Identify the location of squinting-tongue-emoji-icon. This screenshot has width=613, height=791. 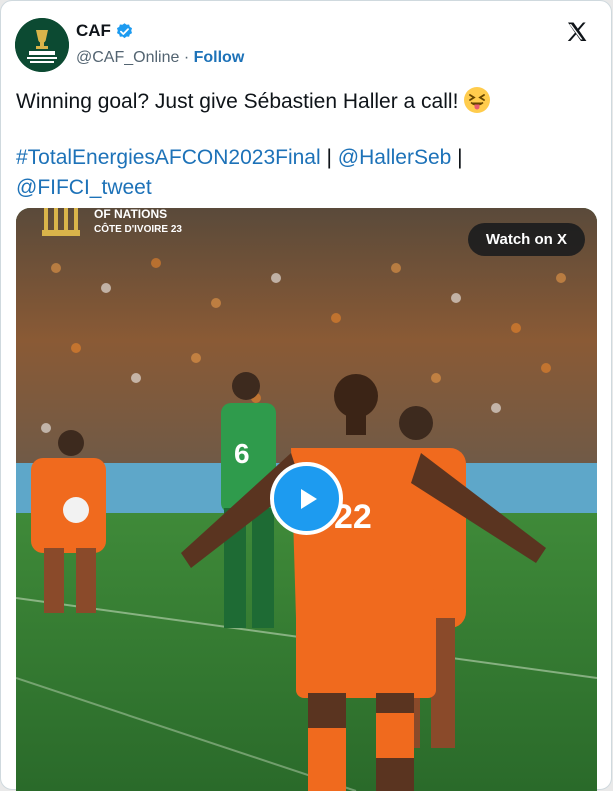
(477, 100).